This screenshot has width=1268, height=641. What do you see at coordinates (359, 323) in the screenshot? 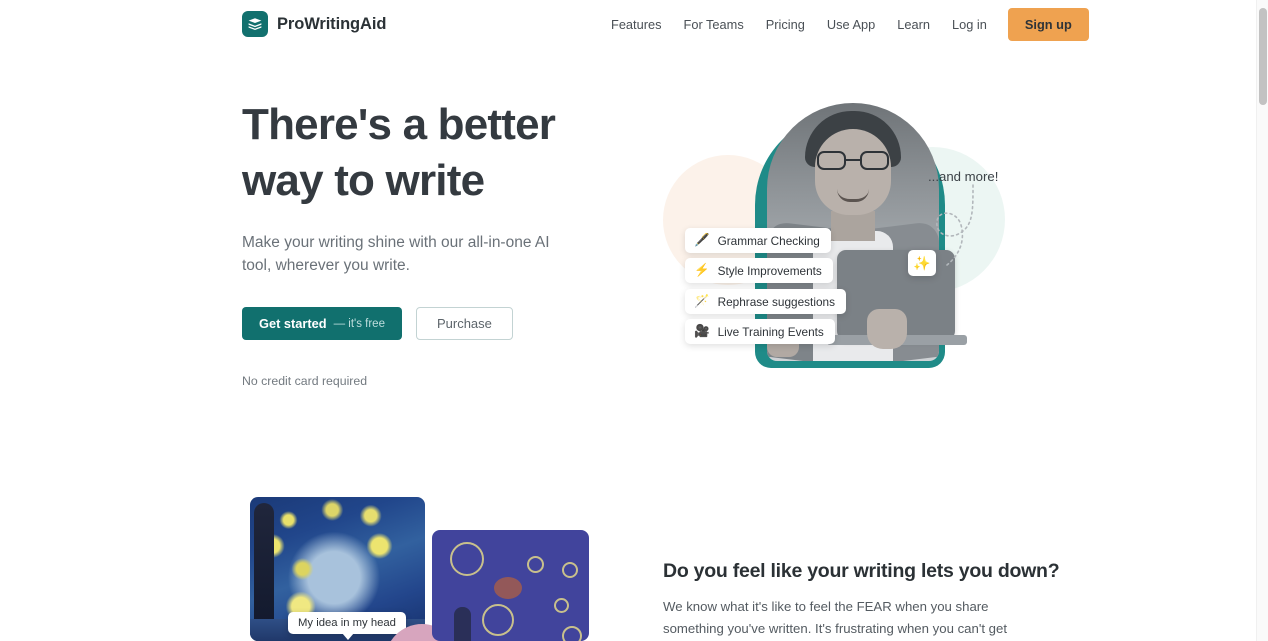
I see `get-started-free-note: — it's free` at bounding box center [359, 323].